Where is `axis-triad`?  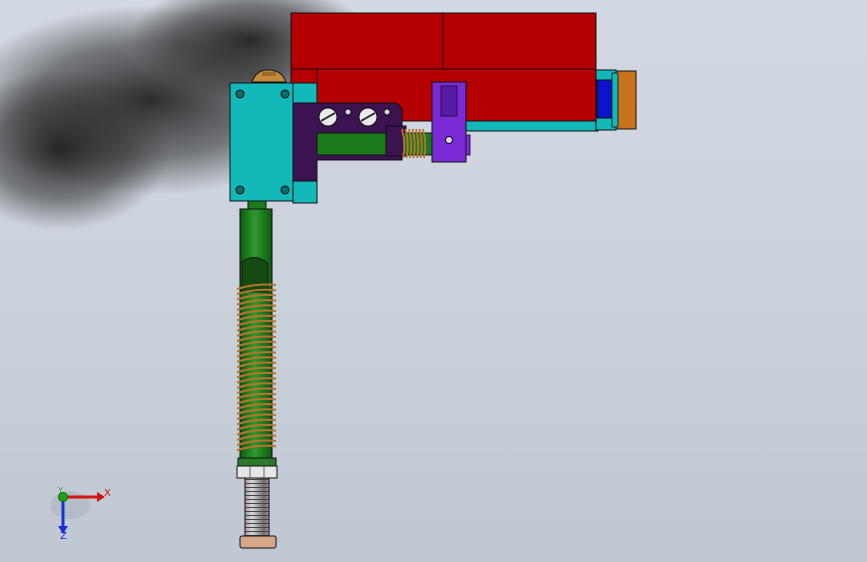 axis-triad is located at coordinates (77, 512).